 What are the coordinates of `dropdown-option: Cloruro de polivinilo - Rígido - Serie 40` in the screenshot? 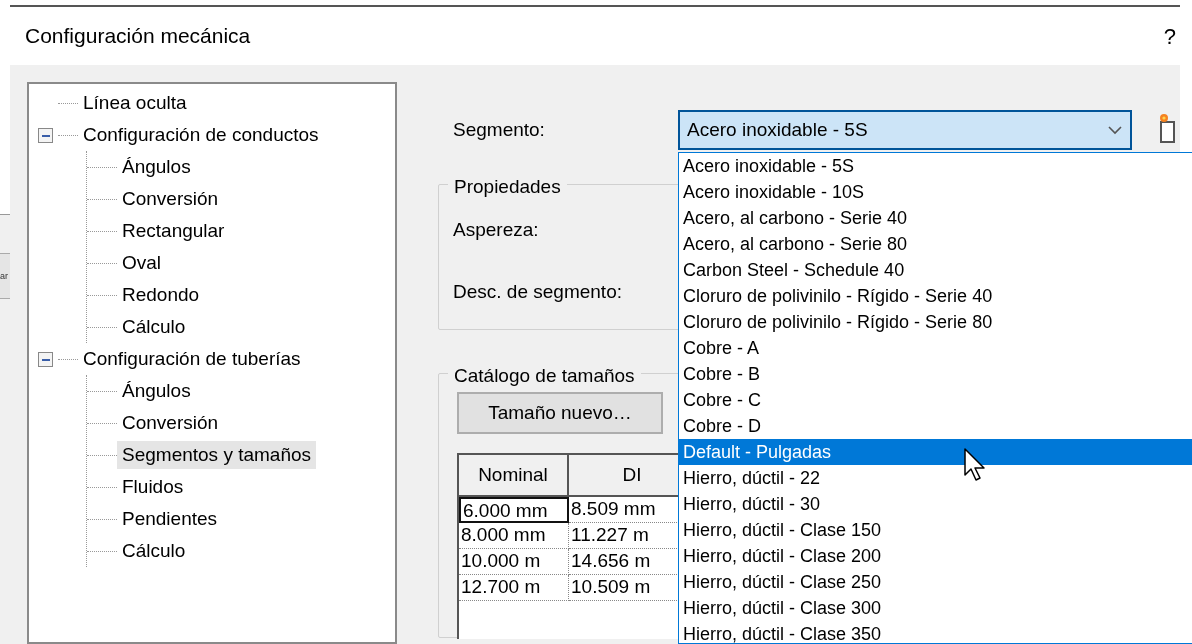 It's located at (935, 296).